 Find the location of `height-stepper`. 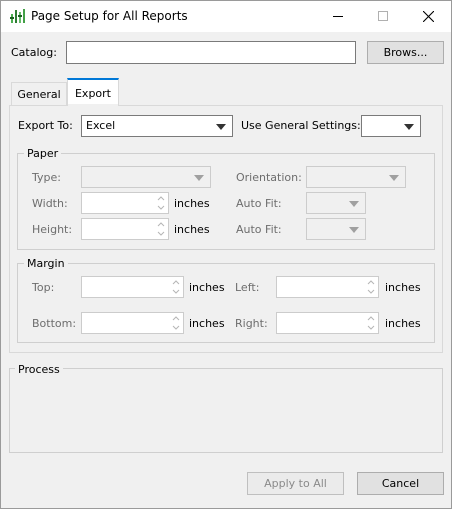

height-stepper is located at coordinates (125, 229).